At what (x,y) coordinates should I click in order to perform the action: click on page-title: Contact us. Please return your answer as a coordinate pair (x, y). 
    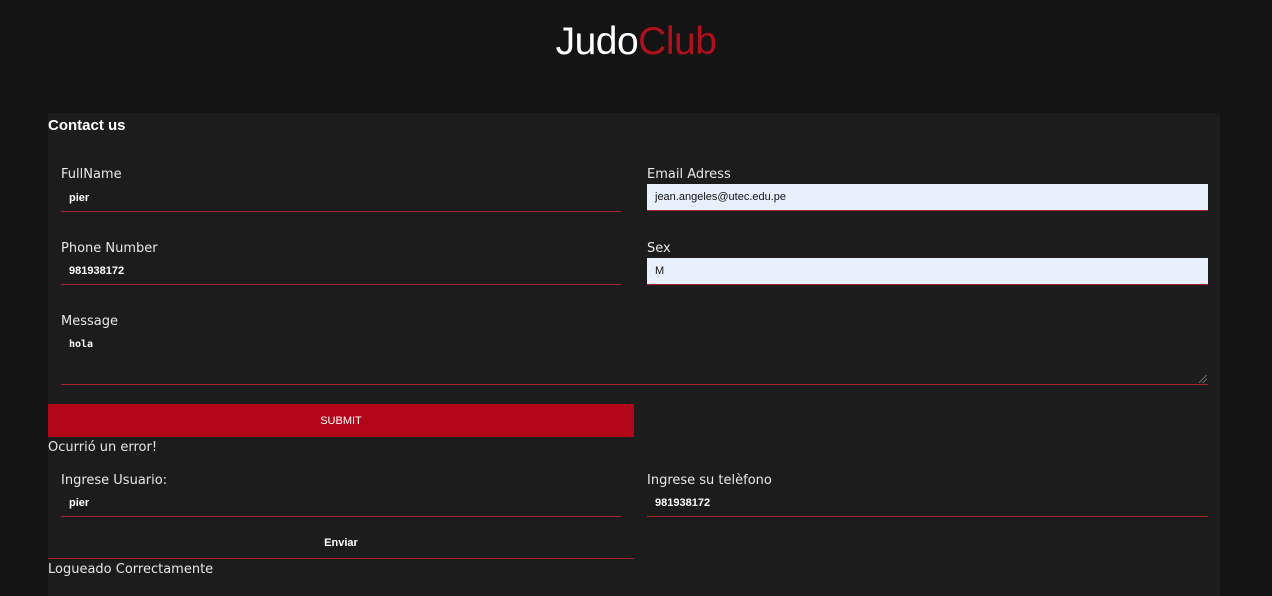
    Looking at the image, I should click on (87, 125).